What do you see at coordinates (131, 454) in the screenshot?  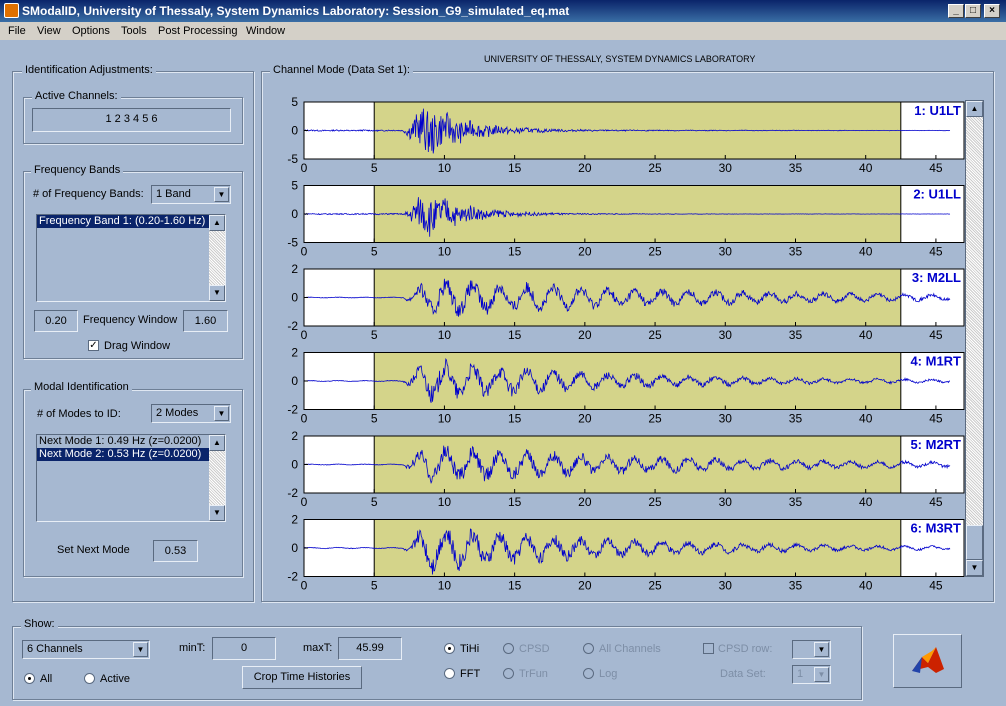 I see `list-item: Next Mode 2: 0.53 Hz (z=0.0200)` at bounding box center [131, 454].